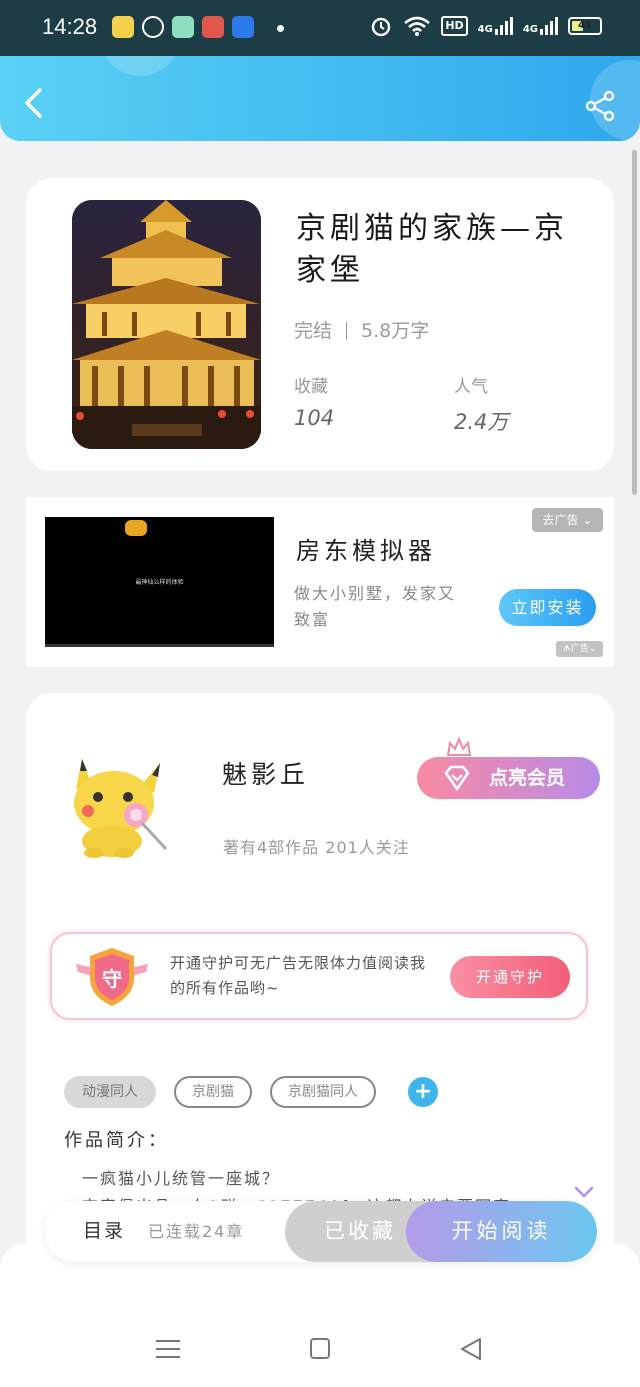 This screenshot has width=640, height=1387. I want to click on vip-button: 点亮会员, so click(508, 778).